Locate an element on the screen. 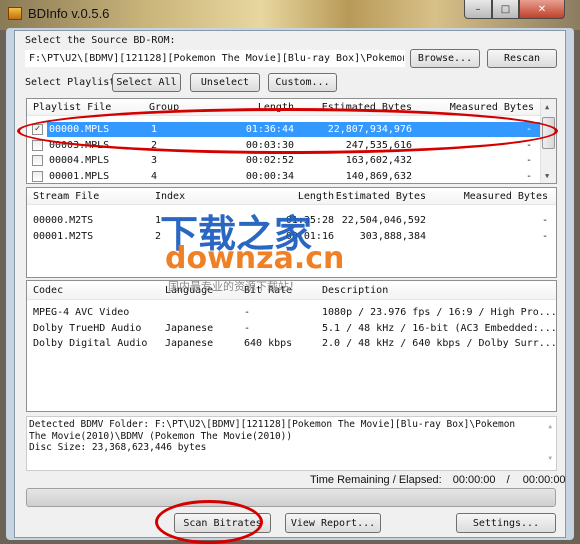 Image resolution: width=580 pixels, height=544 pixels. playlist-group: 1 is located at coordinates (154, 129).